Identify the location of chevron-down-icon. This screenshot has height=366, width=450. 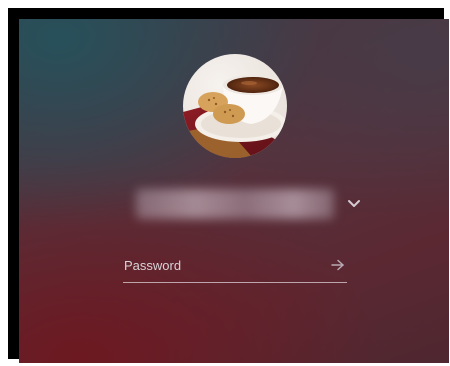
(354, 203).